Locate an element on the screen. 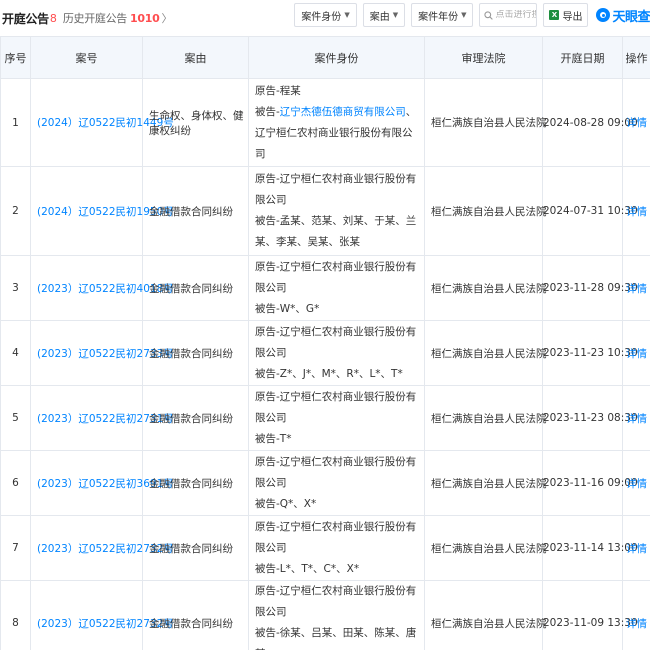 The width and height of the screenshot is (650, 650). hearing-date: 2023-11-09 13:30 is located at coordinates (590, 615).